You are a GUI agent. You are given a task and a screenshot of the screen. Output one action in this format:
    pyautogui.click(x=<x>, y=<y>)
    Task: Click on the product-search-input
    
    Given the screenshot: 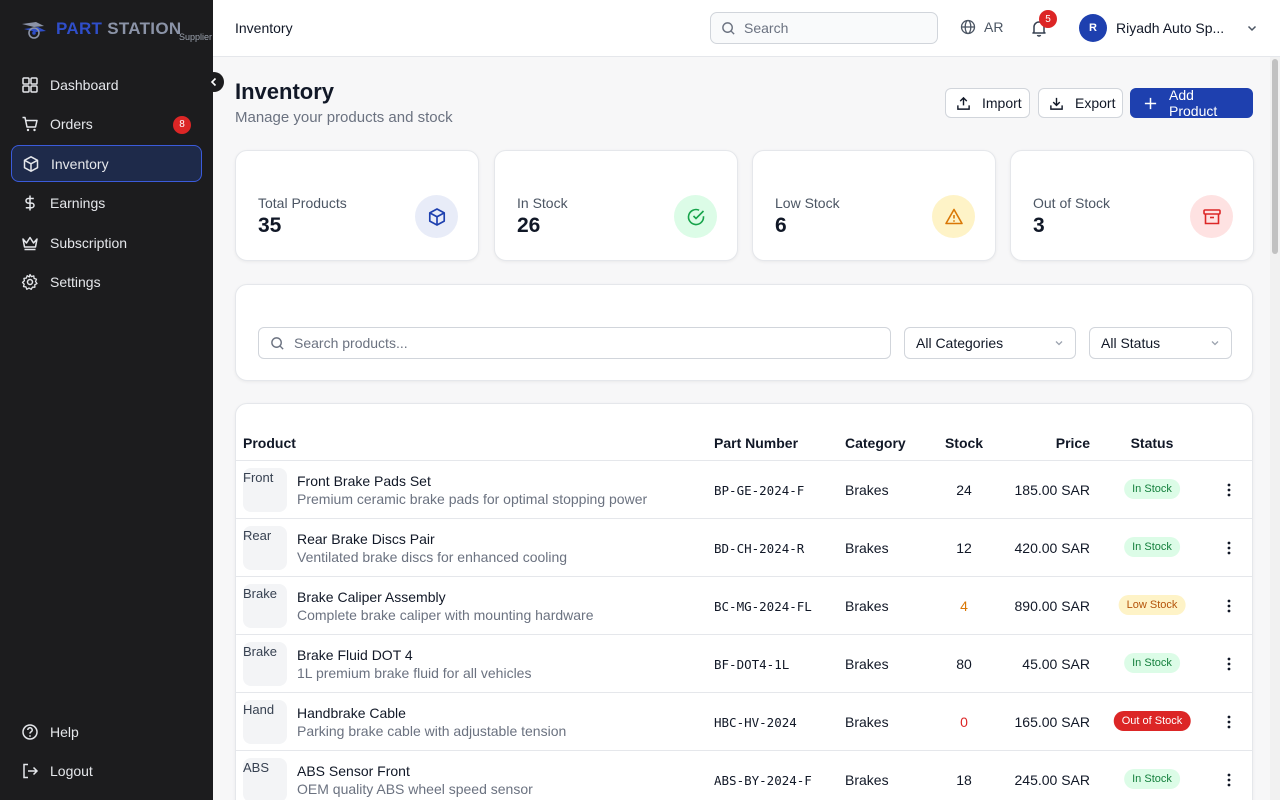 What is the action you would take?
    pyautogui.click(x=574, y=343)
    